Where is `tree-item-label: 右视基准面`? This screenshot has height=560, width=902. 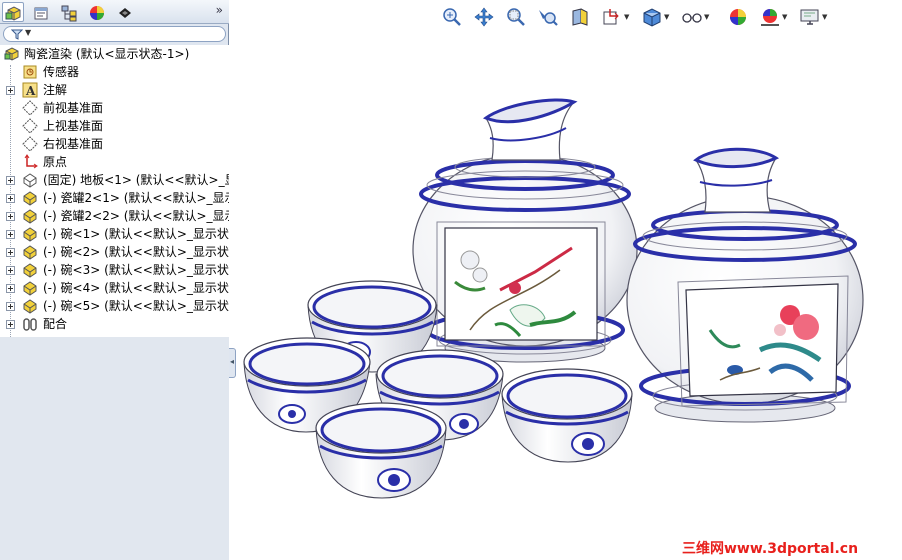 tree-item-label: 右视基准面 is located at coordinates (73, 144).